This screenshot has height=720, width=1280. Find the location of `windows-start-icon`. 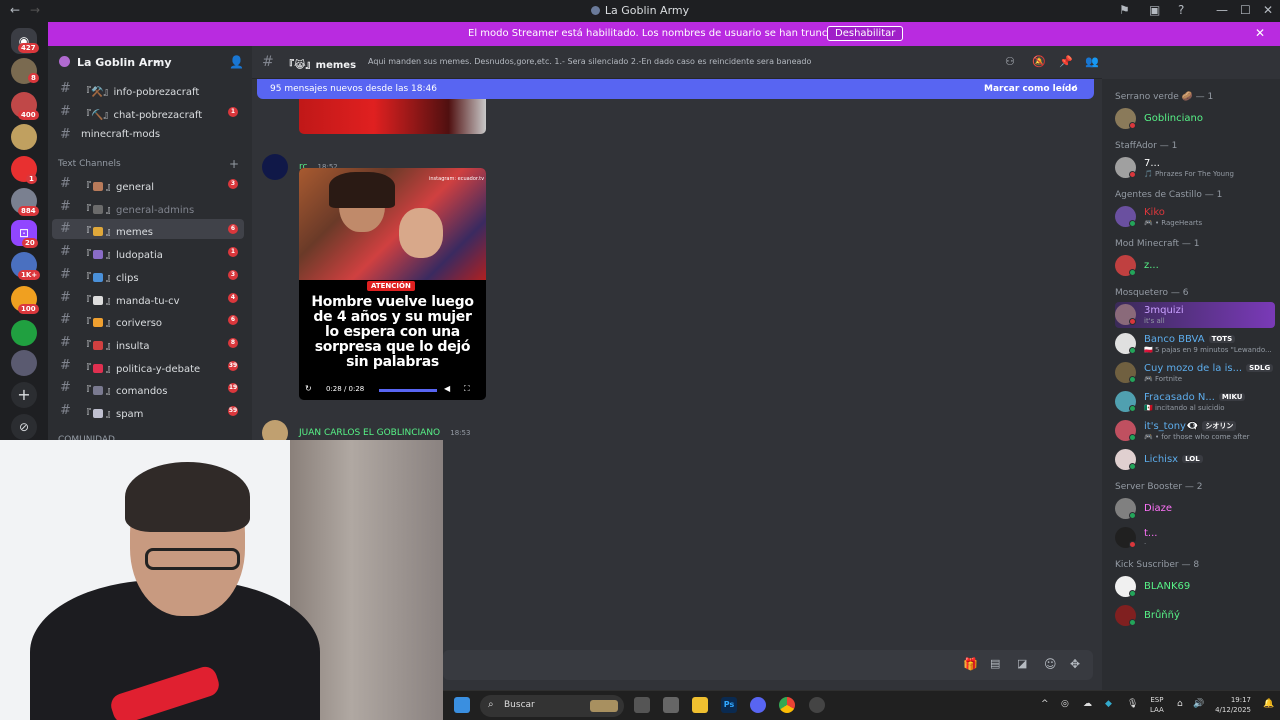

windows-start-icon is located at coordinates (462, 705).